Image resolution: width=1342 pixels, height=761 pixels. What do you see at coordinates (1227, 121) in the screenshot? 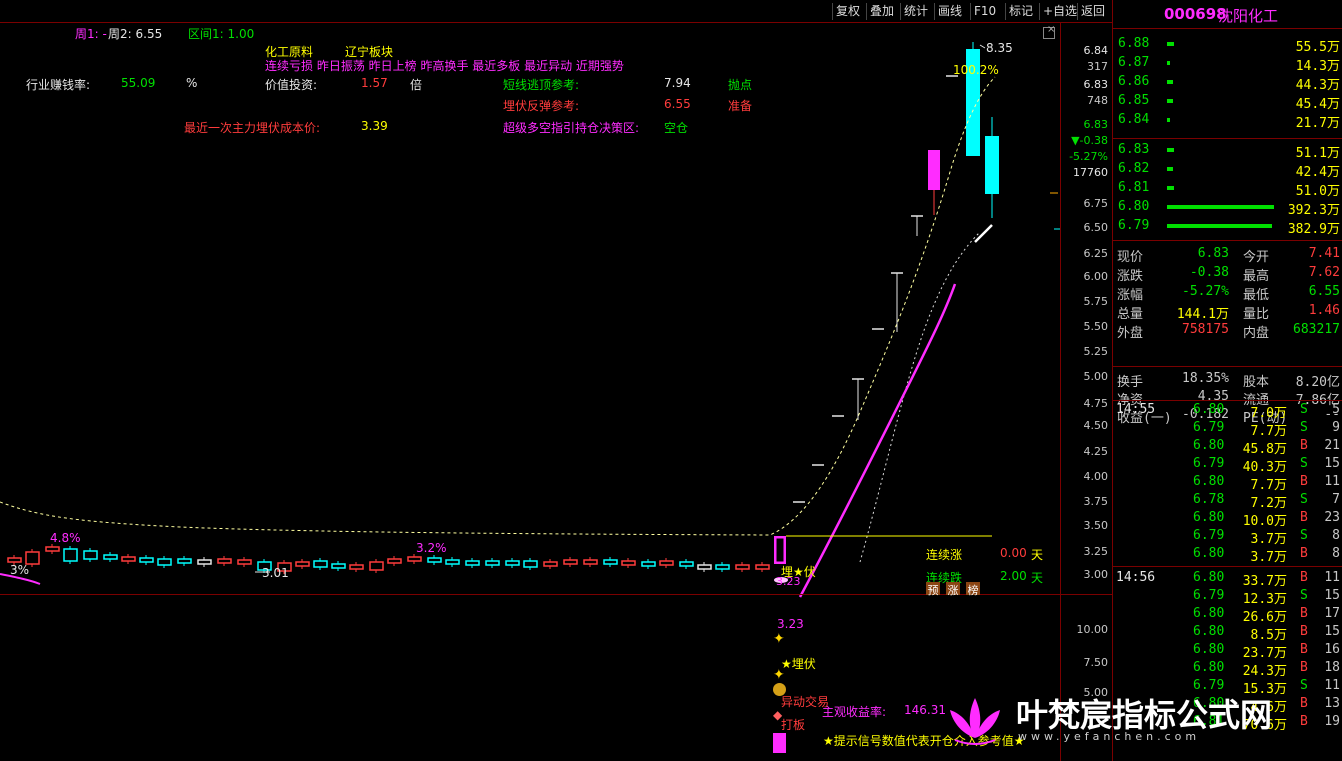
I see `ask-row: 6.84 21.7万` at bounding box center [1227, 121].